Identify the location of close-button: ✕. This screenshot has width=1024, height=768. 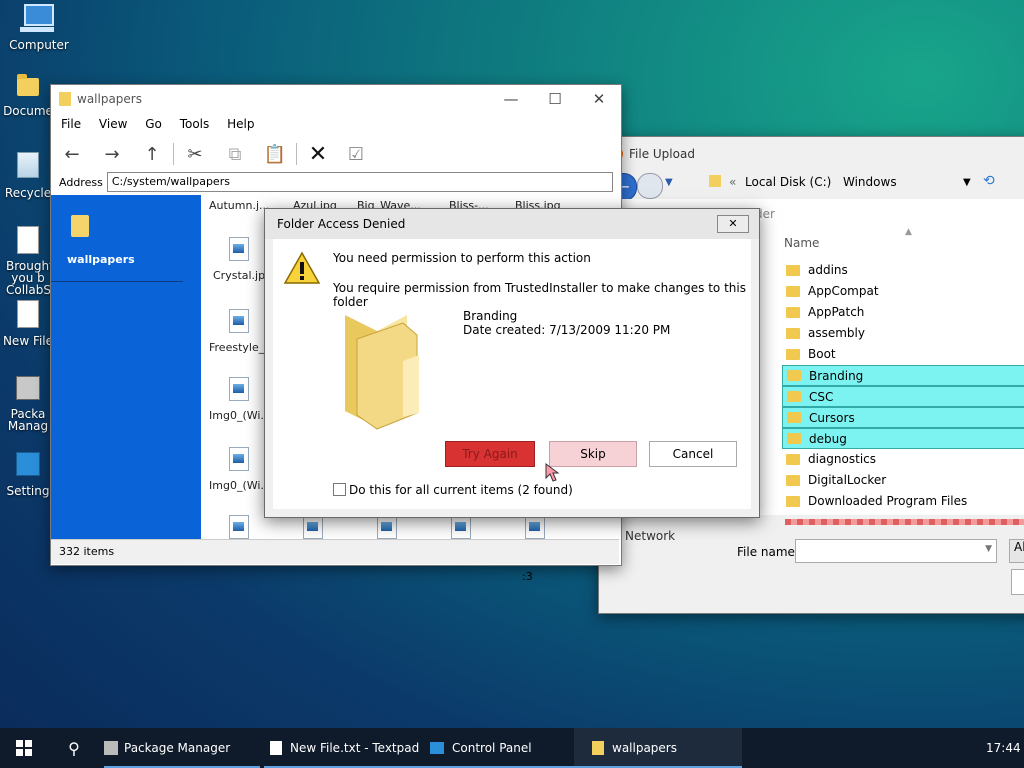
(599, 99).